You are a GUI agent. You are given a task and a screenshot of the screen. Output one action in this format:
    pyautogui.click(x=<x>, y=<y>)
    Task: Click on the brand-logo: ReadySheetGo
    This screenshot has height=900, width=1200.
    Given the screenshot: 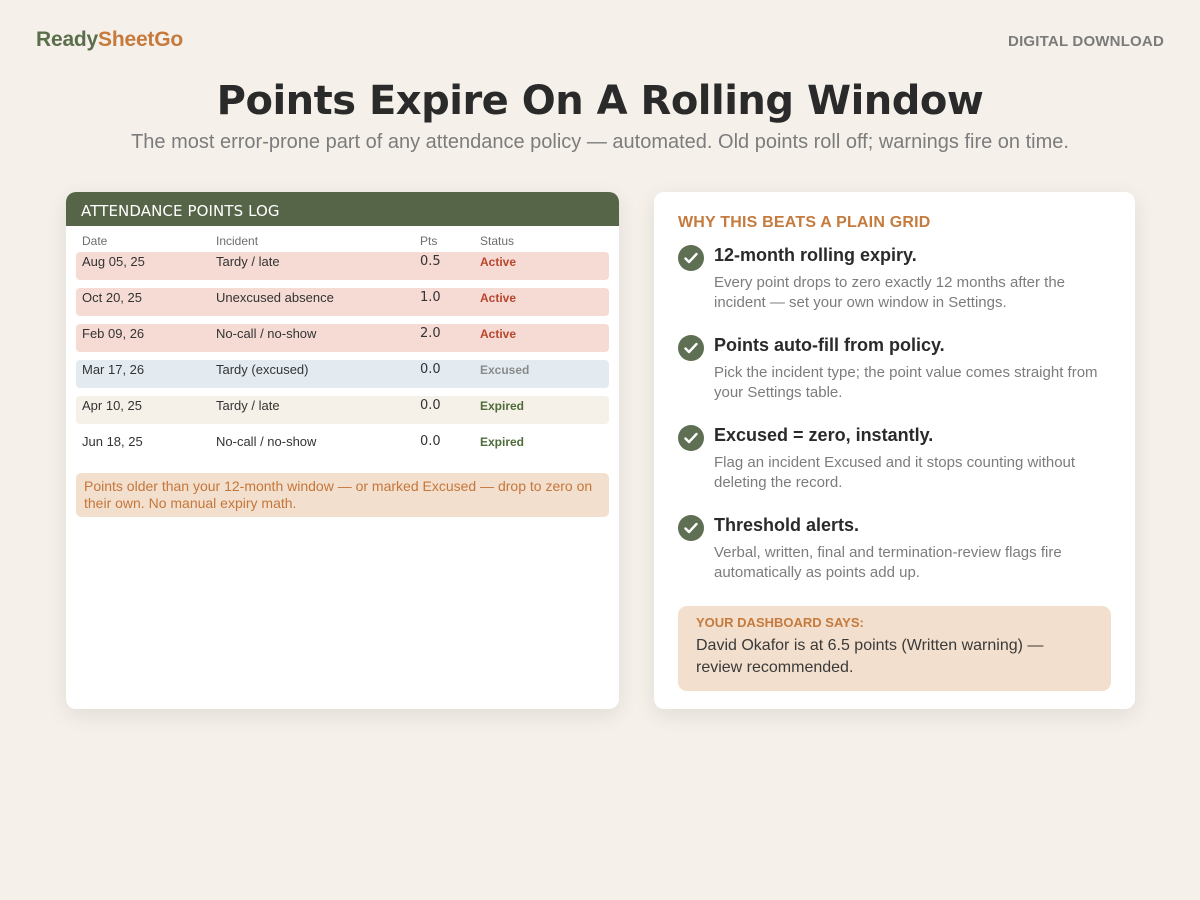 What is the action you would take?
    pyautogui.click(x=109, y=40)
    